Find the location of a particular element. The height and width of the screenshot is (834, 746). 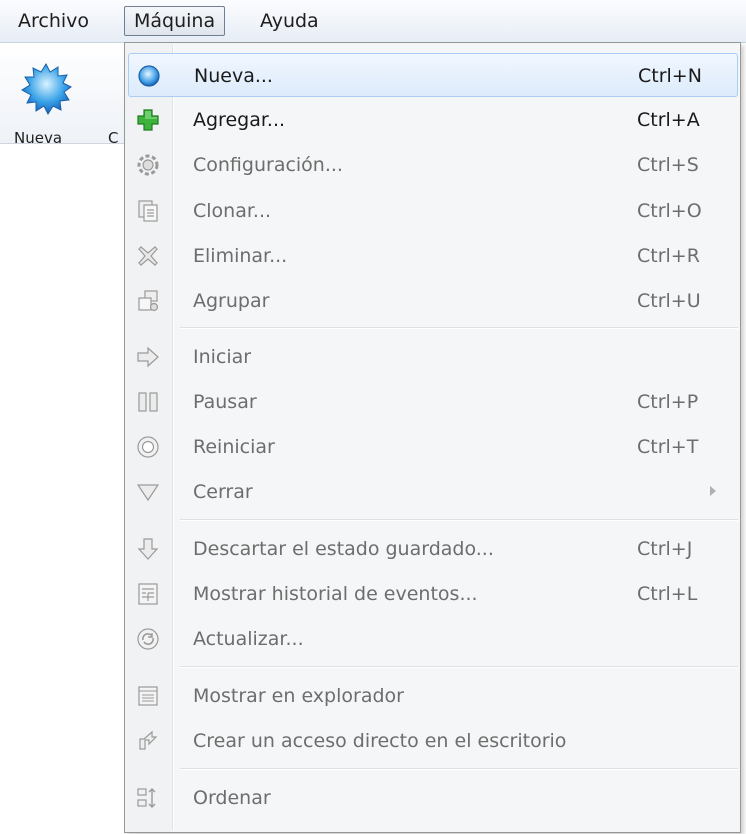

menu-item-label: Iniciar is located at coordinates (222, 357).